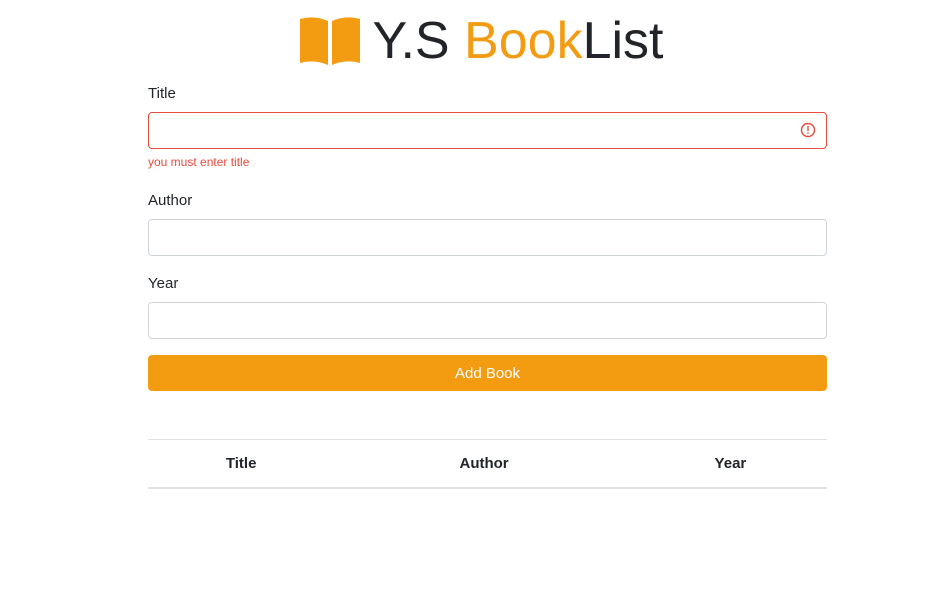 The height and width of the screenshot is (592, 952). Describe the element at coordinates (623, 41) in the screenshot. I see `brand-list: List` at that location.